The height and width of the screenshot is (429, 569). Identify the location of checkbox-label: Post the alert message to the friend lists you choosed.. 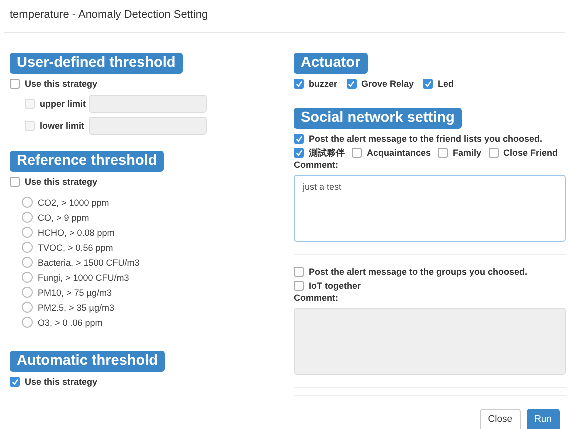
(426, 139).